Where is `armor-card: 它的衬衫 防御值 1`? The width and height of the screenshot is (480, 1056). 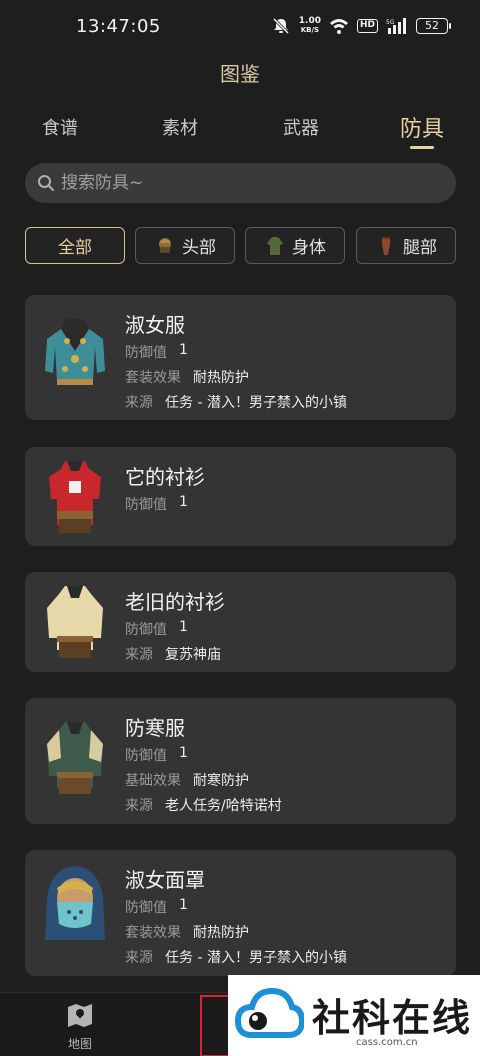 armor-card: 它的衬衫 防御值 1 is located at coordinates (240, 496).